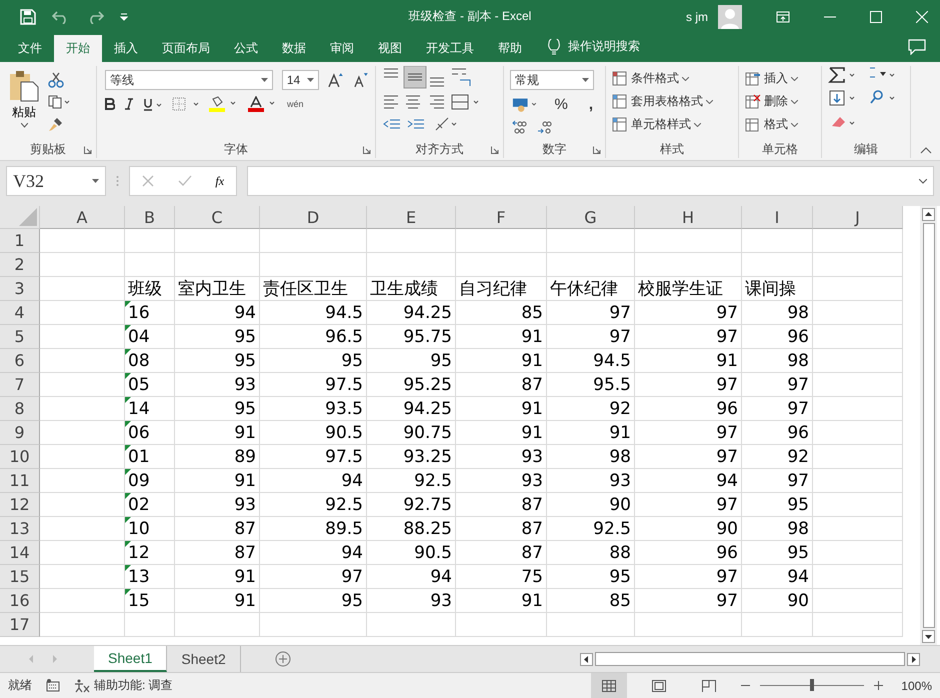 This screenshot has height=698, width=940. Describe the element at coordinates (450, 48) in the screenshot. I see `ribbon-tab: 开发工具` at that location.